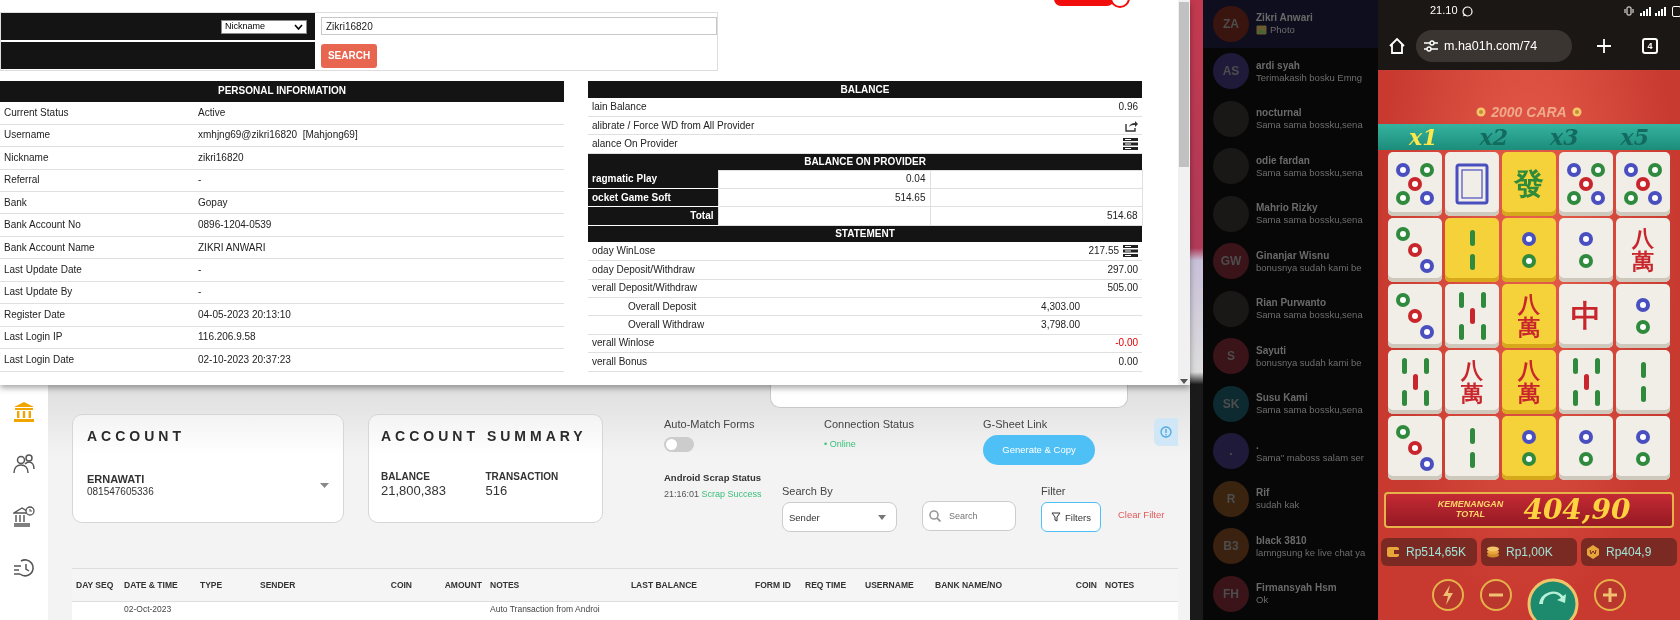  Describe the element at coordinates (406, 476) in the screenshot. I see `stat-label: BALANCE` at that location.